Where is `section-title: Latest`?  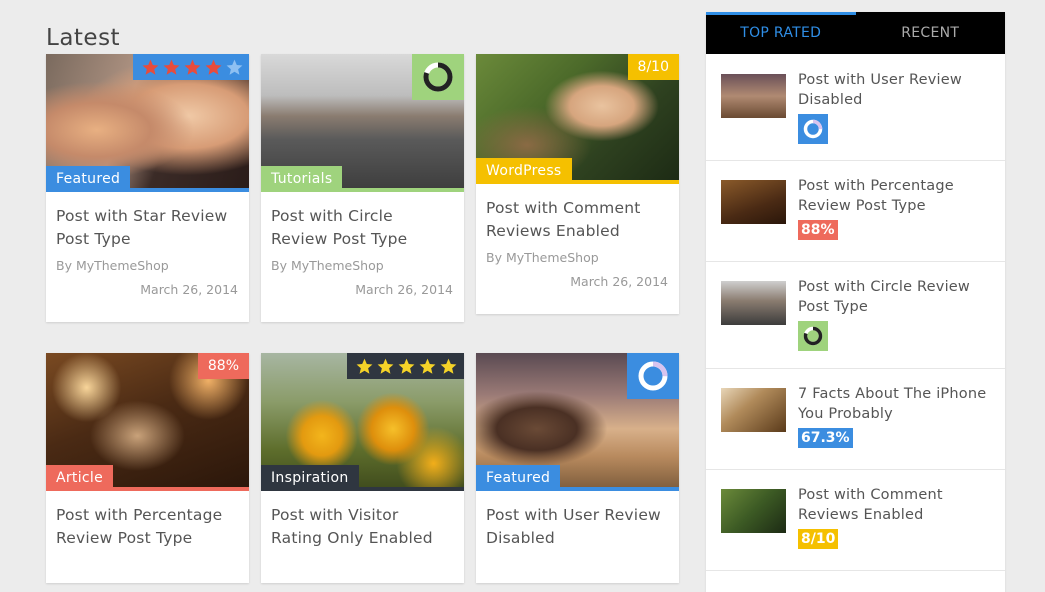
section-title: Latest is located at coordinates (83, 38).